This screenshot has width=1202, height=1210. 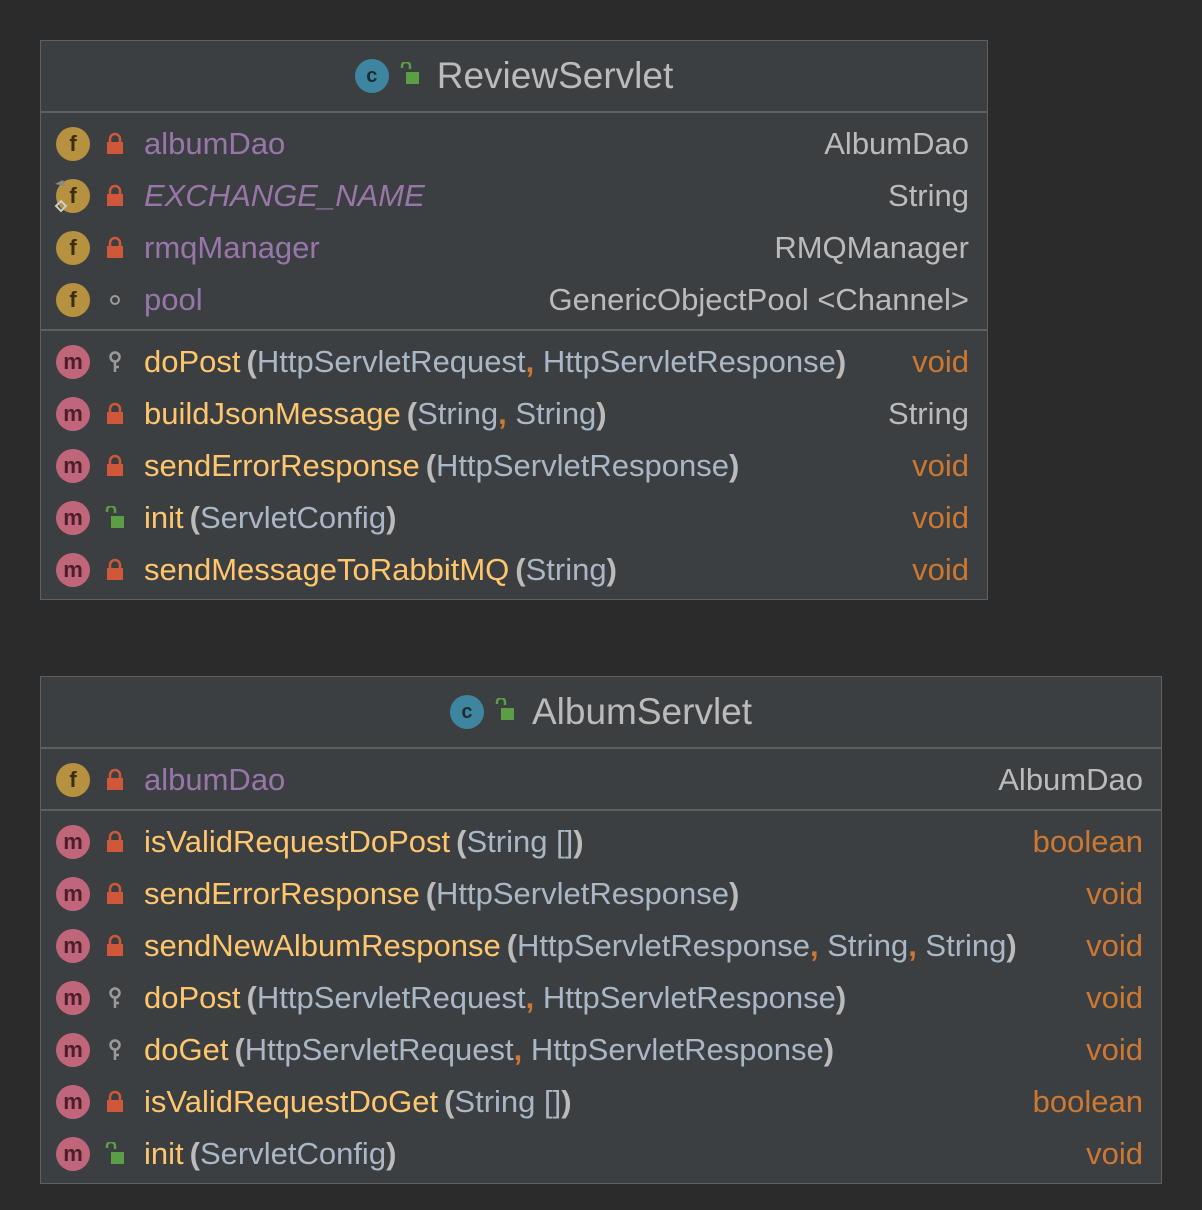 What do you see at coordinates (164, 1153) in the screenshot?
I see `method-name: init` at bounding box center [164, 1153].